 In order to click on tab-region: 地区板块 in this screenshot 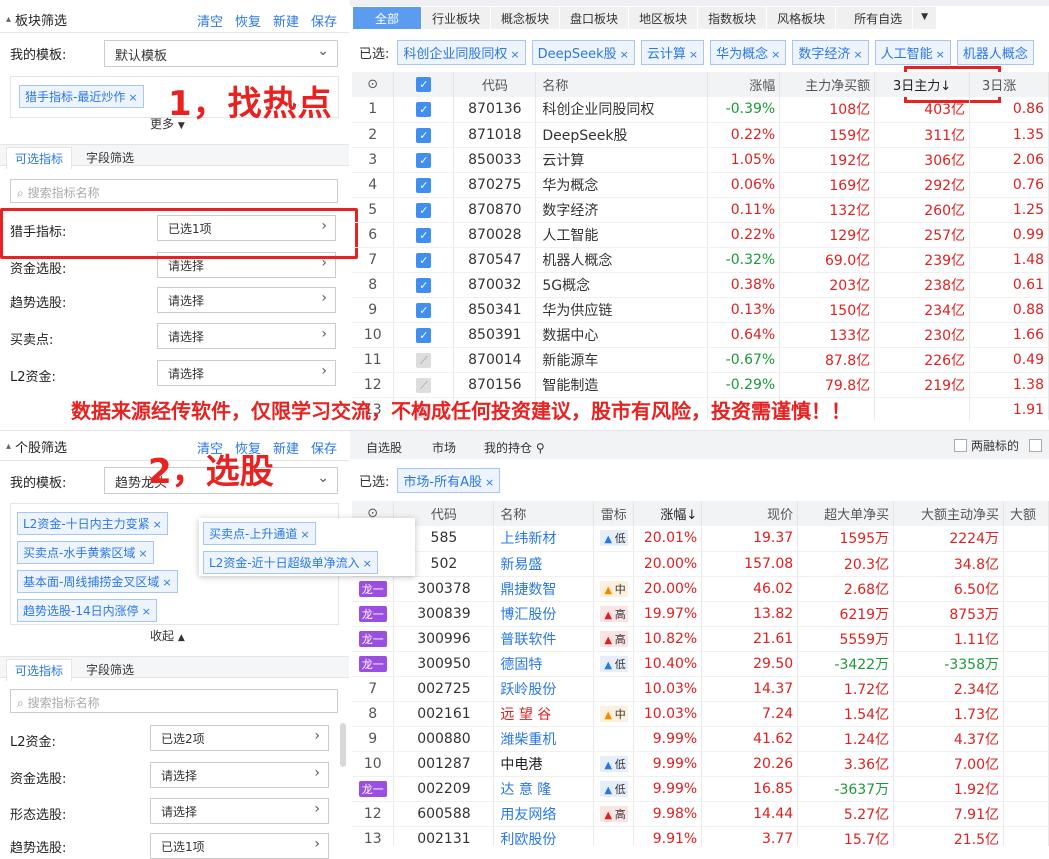, I will do `click(664, 18)`.